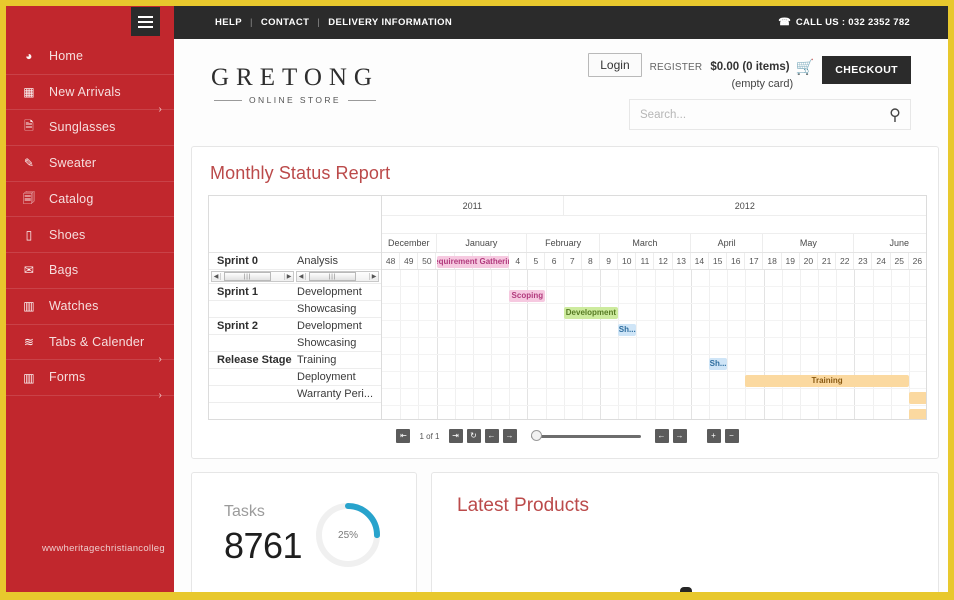 This screenshot has width=954, height=600. Describe the element at coordinates (295, 277) in the screenshot. I see `gantt-left-scrollbars: ◀ ||| ▶ ◀ ||| ▶` at that location.